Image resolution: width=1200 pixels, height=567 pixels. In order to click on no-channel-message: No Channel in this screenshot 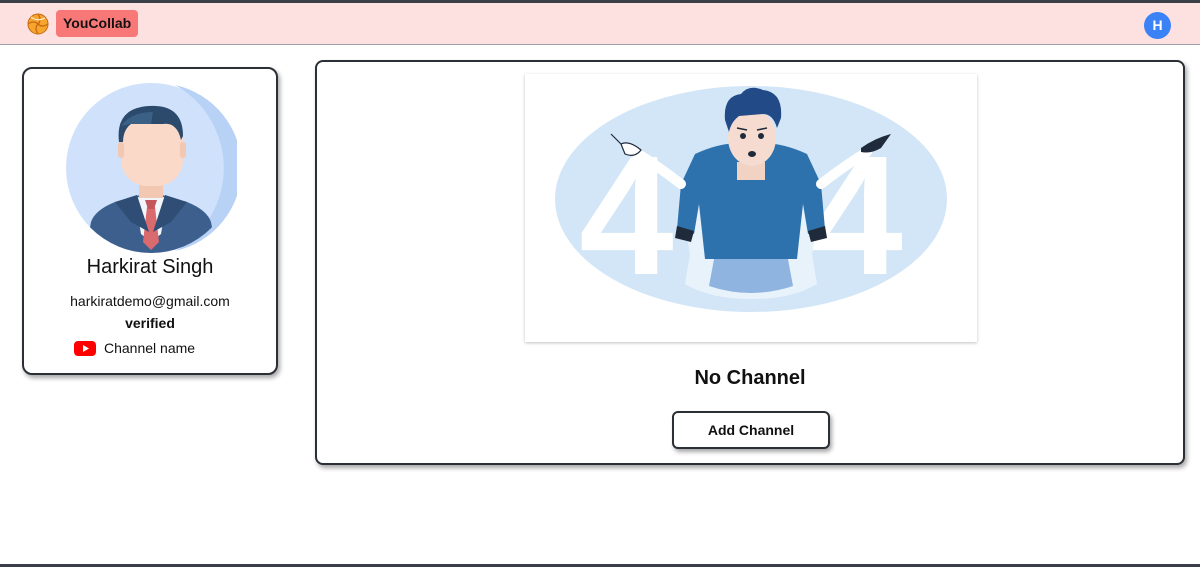, I will do `click(750, 378)`.